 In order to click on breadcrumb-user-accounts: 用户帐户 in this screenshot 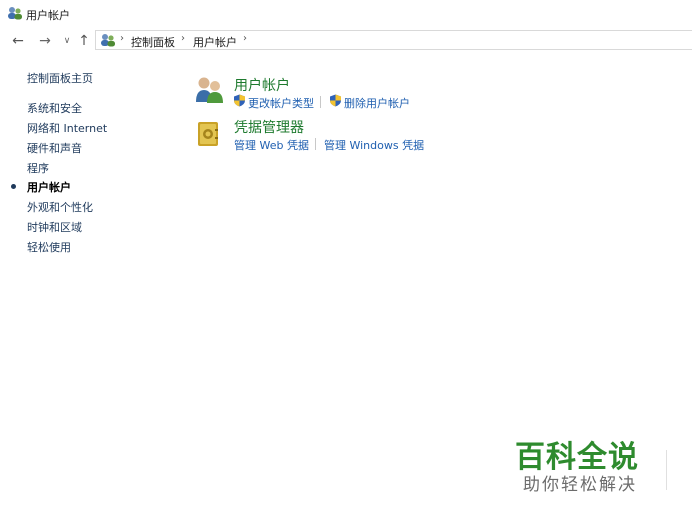, I will do `click(215, 42)`.